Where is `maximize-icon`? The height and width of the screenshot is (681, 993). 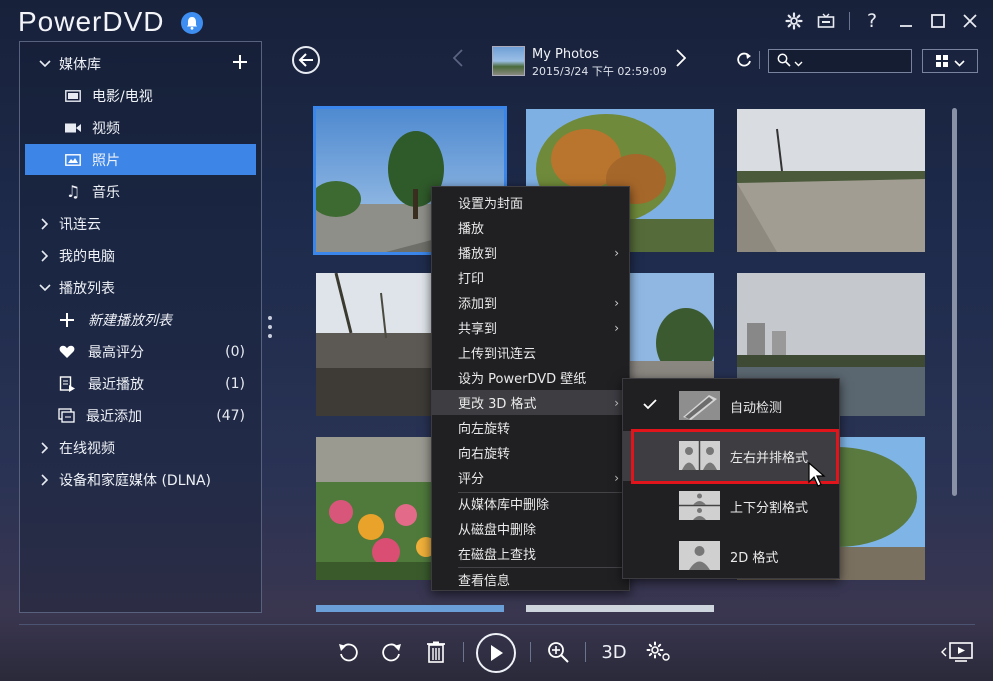 maximize-icon is located at coordinates (938, 21).